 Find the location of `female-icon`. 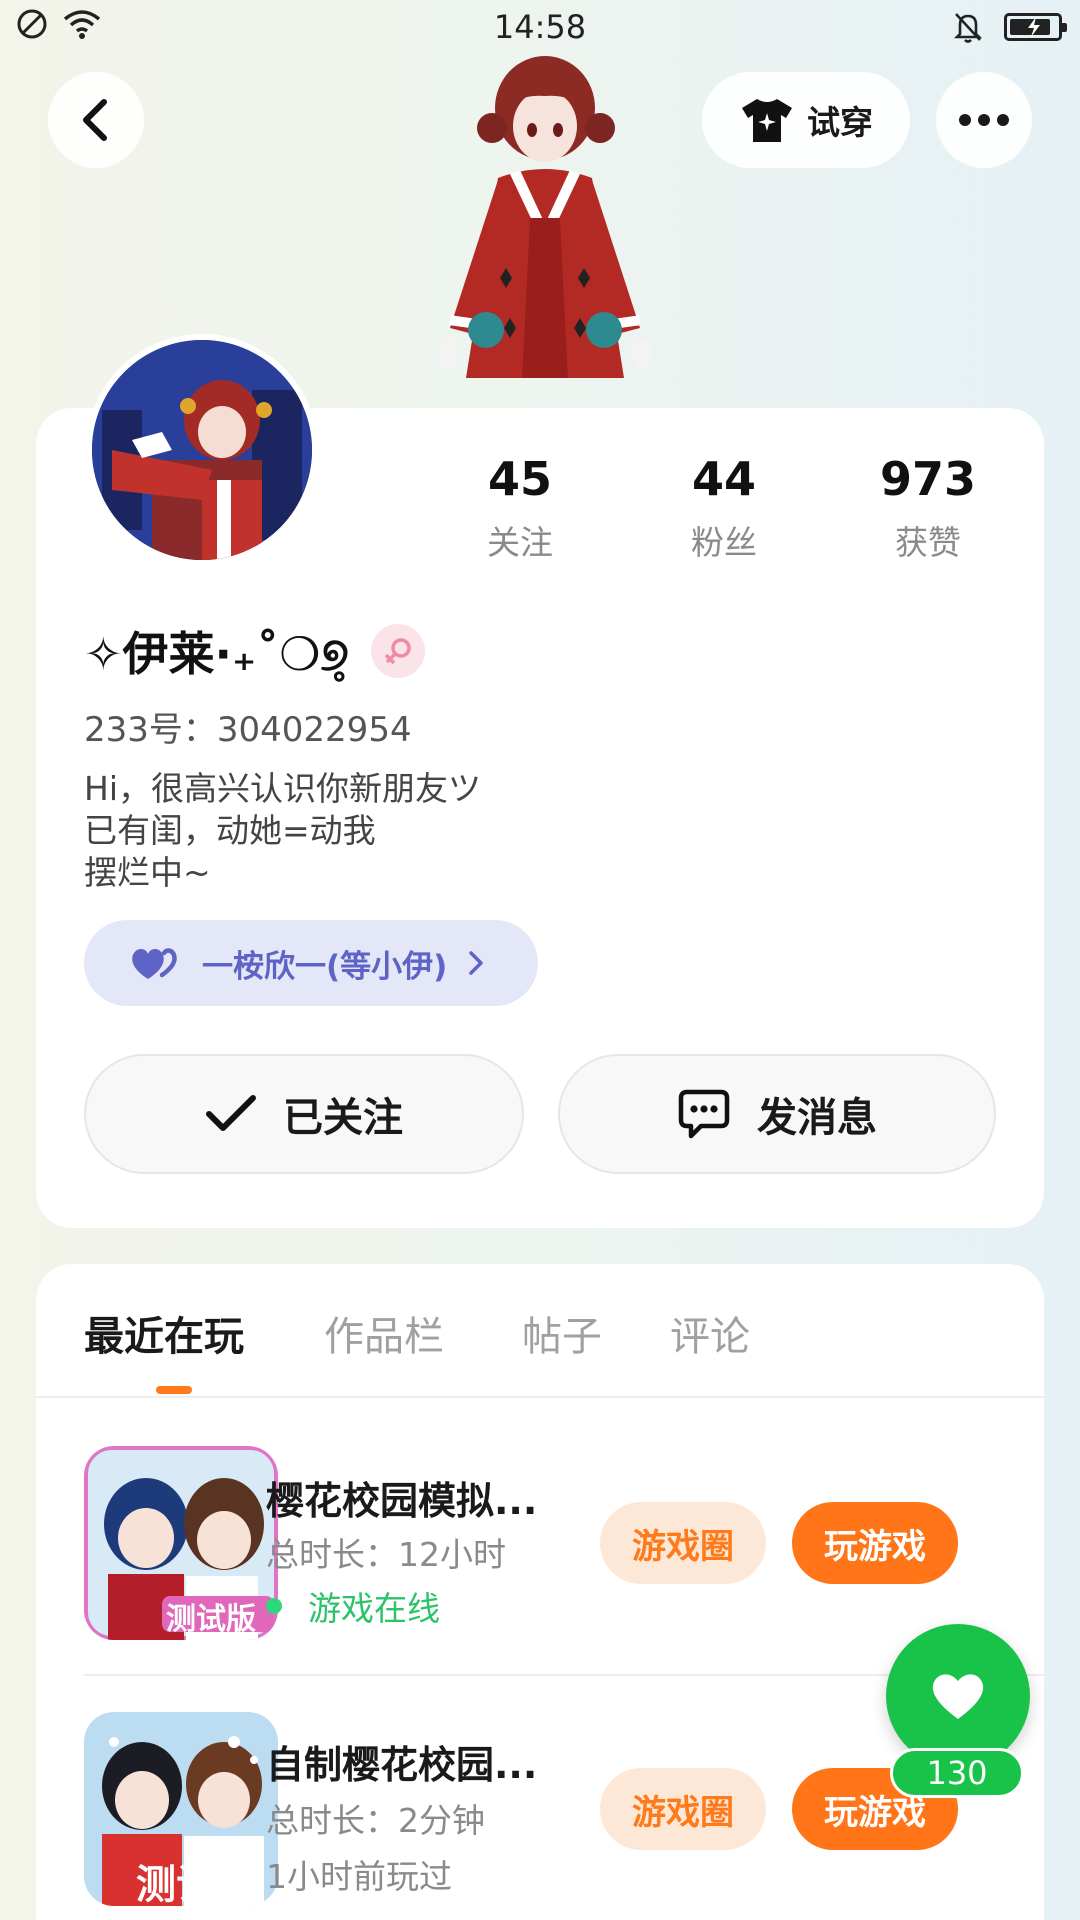

female-icon is located at coordinates (397, 651).